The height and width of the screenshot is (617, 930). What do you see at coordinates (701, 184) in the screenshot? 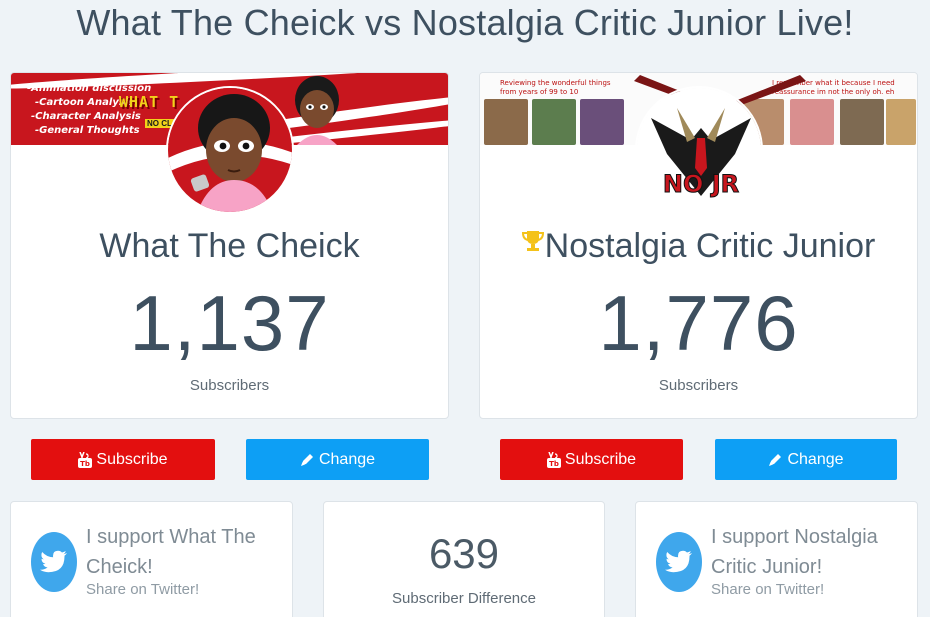
I see `avatar-logo-text: NO JR` at bounding box center [701, 184].